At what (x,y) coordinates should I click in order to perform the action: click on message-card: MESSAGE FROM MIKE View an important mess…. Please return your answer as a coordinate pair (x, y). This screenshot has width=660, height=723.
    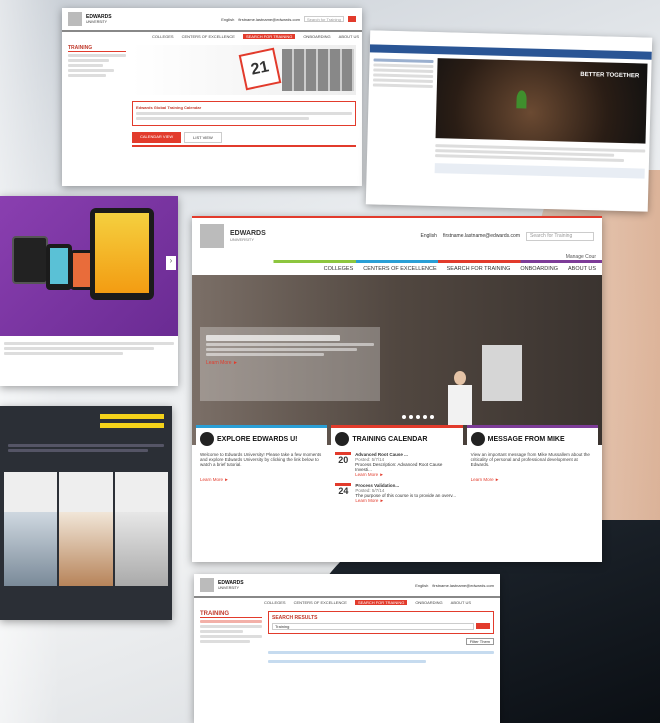
    Looking at the image, I should click on (532, 484).